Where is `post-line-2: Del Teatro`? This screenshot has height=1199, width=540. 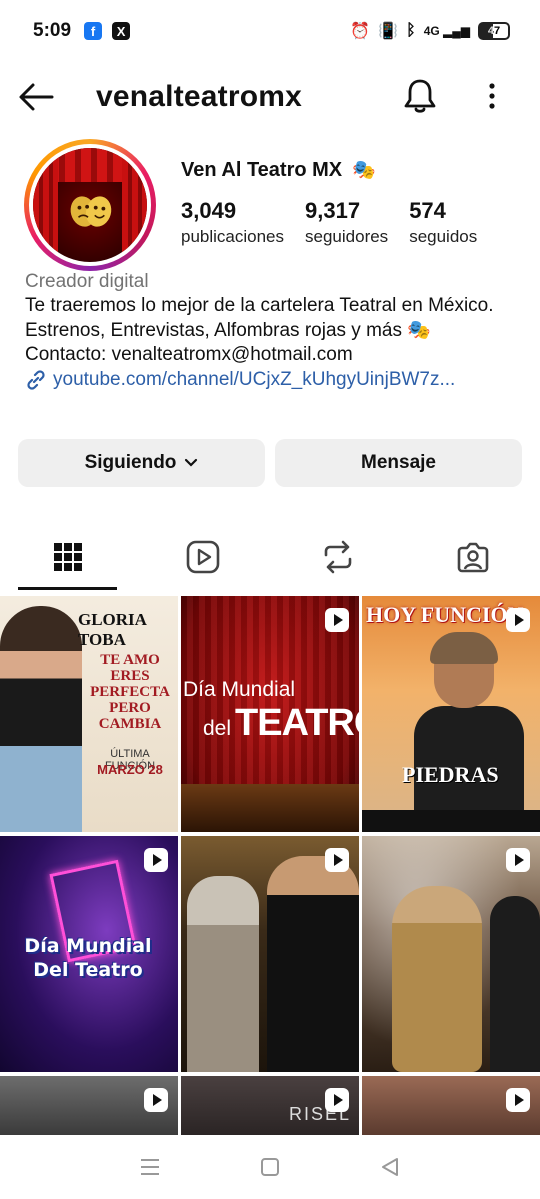 post-line-2: Del Teatro is located at coordinates (88, 970).